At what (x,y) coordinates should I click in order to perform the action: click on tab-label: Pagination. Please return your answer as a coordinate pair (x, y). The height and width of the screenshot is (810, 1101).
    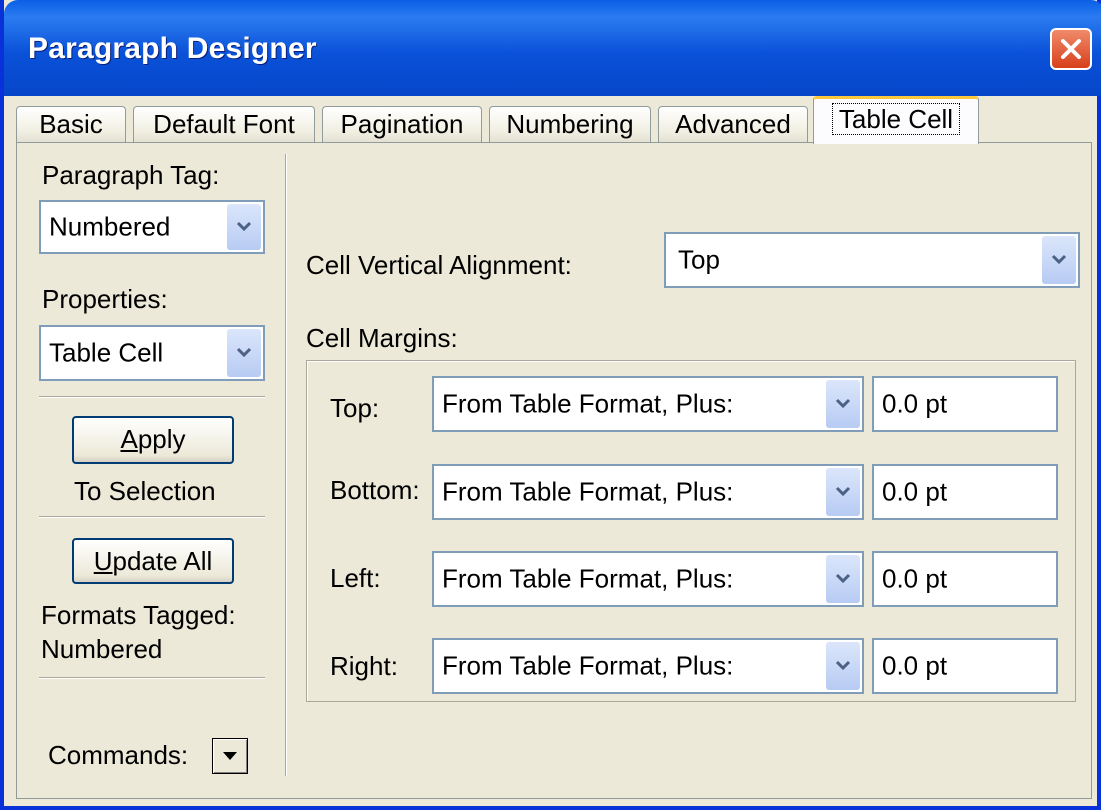
    Looking at the image, I should click on (402, 124).